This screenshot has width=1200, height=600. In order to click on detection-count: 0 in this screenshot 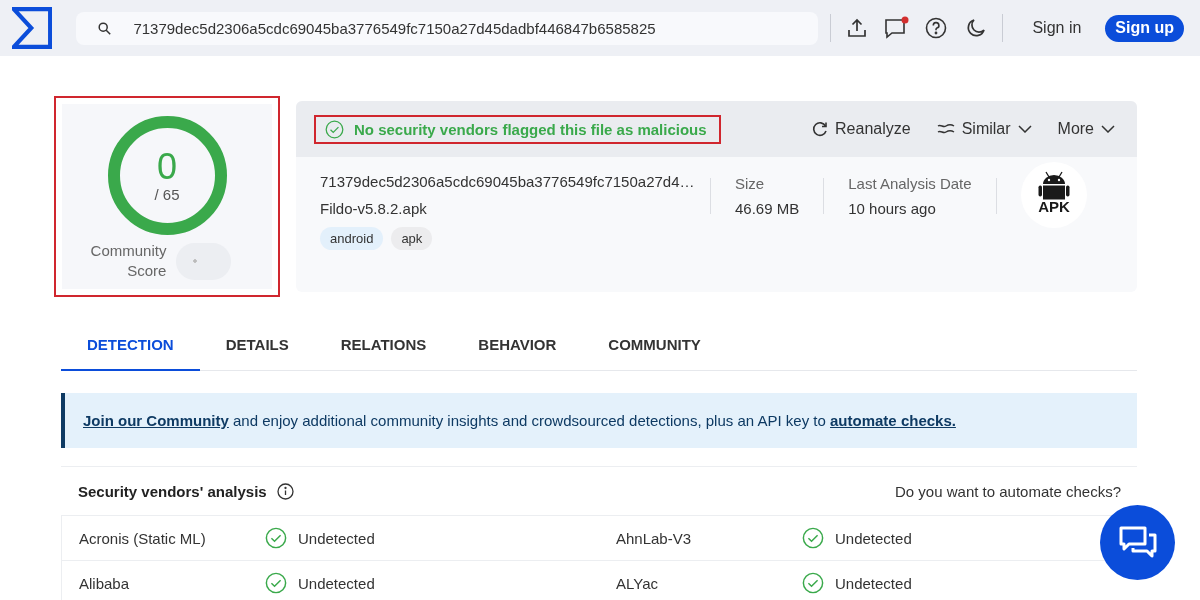, I will do `click(167, 167)`.